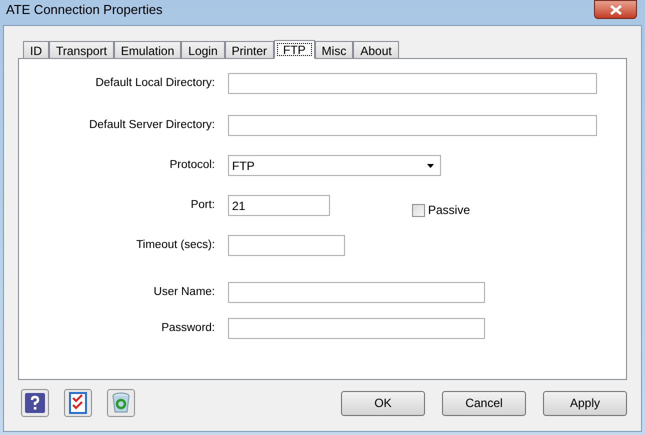 The height and width of the screenshot is (435, 645). I want to click on checklist-button, so click(78, 403).